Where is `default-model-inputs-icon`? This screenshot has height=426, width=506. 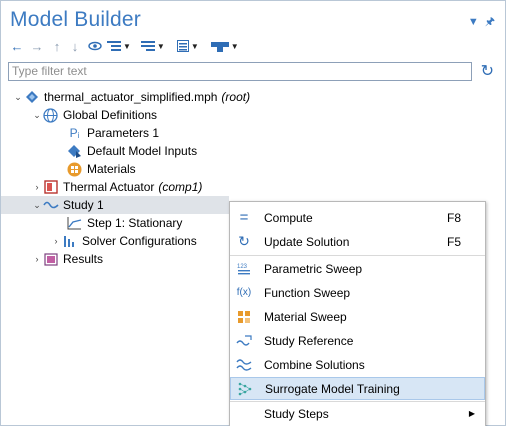 default-model-inputs-icon is located at coordinates (74, 151).